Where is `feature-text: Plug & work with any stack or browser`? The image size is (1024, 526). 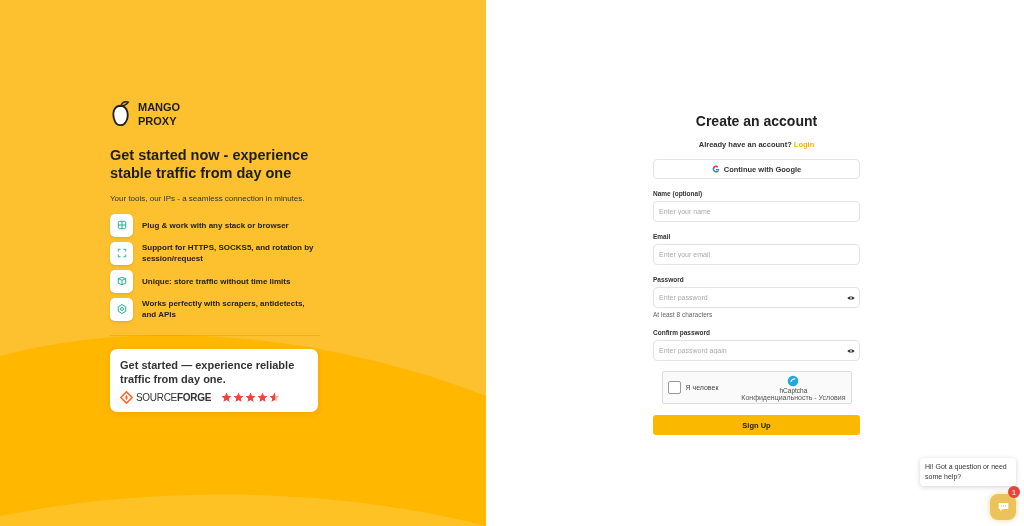
feature-text: Plug & work with any stack or browser is located at coordinates (216, 225).